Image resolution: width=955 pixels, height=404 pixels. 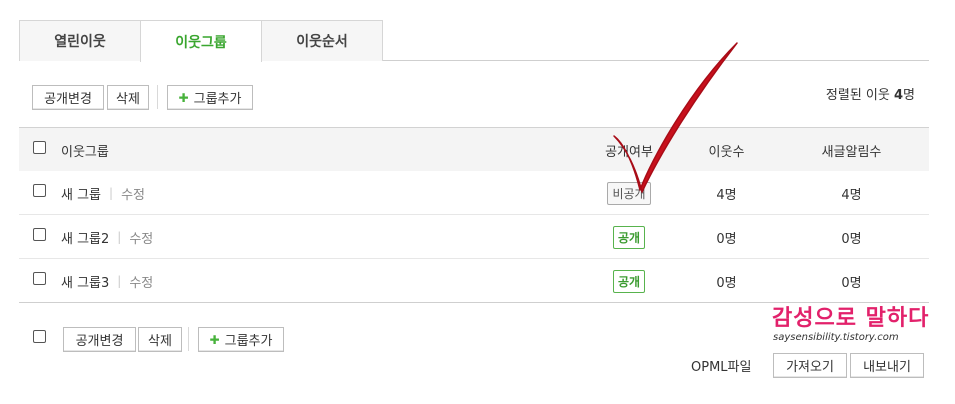 I want to click on group-name-cell: 새 그룹2 | 수정, so click(x=107, y=237).